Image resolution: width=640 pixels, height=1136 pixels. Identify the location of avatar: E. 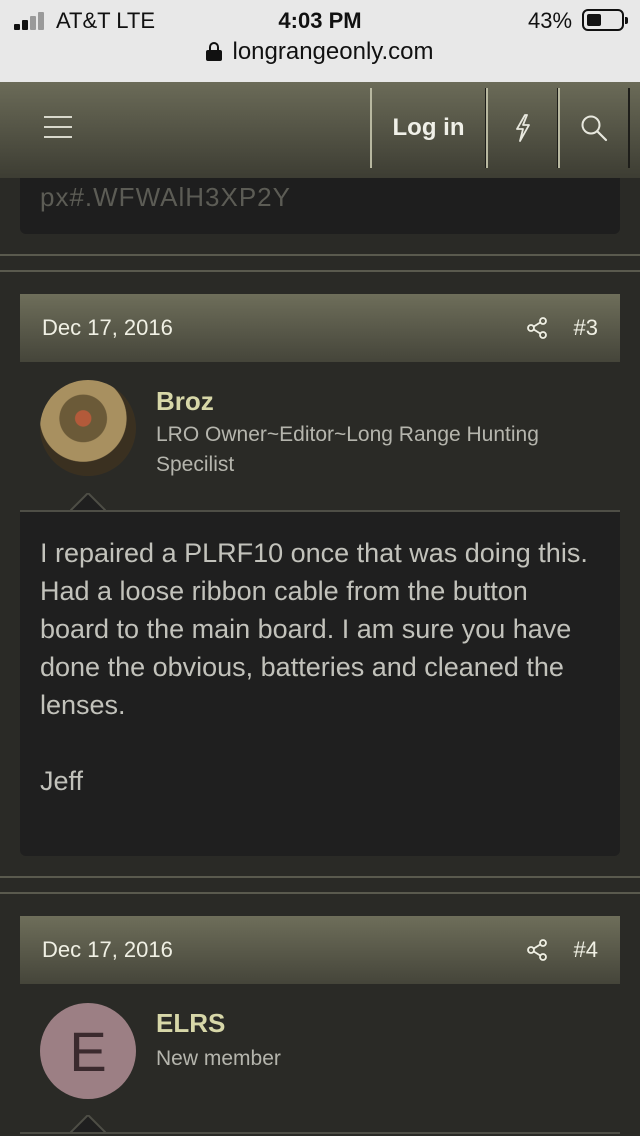
(88, 1051).